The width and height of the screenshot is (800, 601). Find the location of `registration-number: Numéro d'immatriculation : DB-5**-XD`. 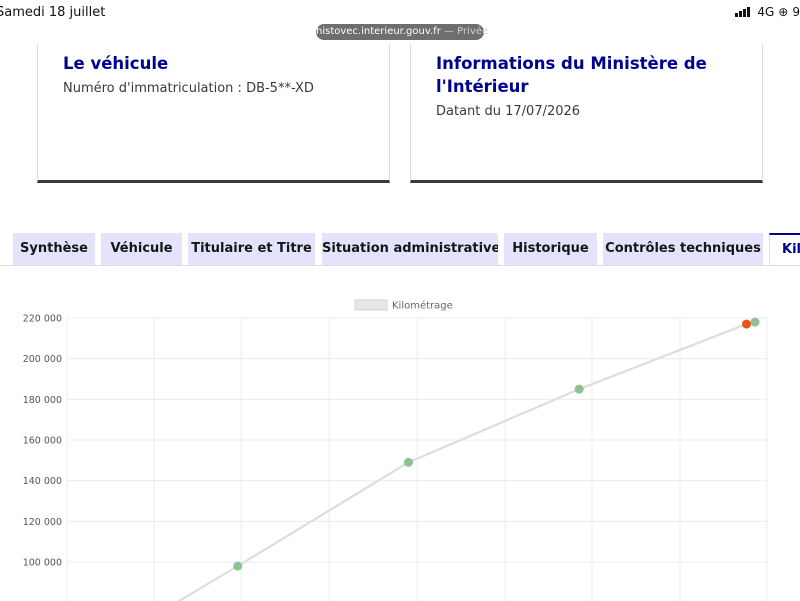

registration-number: Numéro d'immatriculation : DB-5**-XD is located at coordinates (188, 88).